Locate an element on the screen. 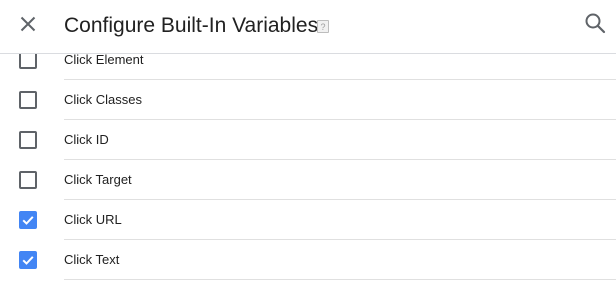 Image resolution: width=616 pixels, height=307 pixels. search-icon is located at coordinates (595, 23).